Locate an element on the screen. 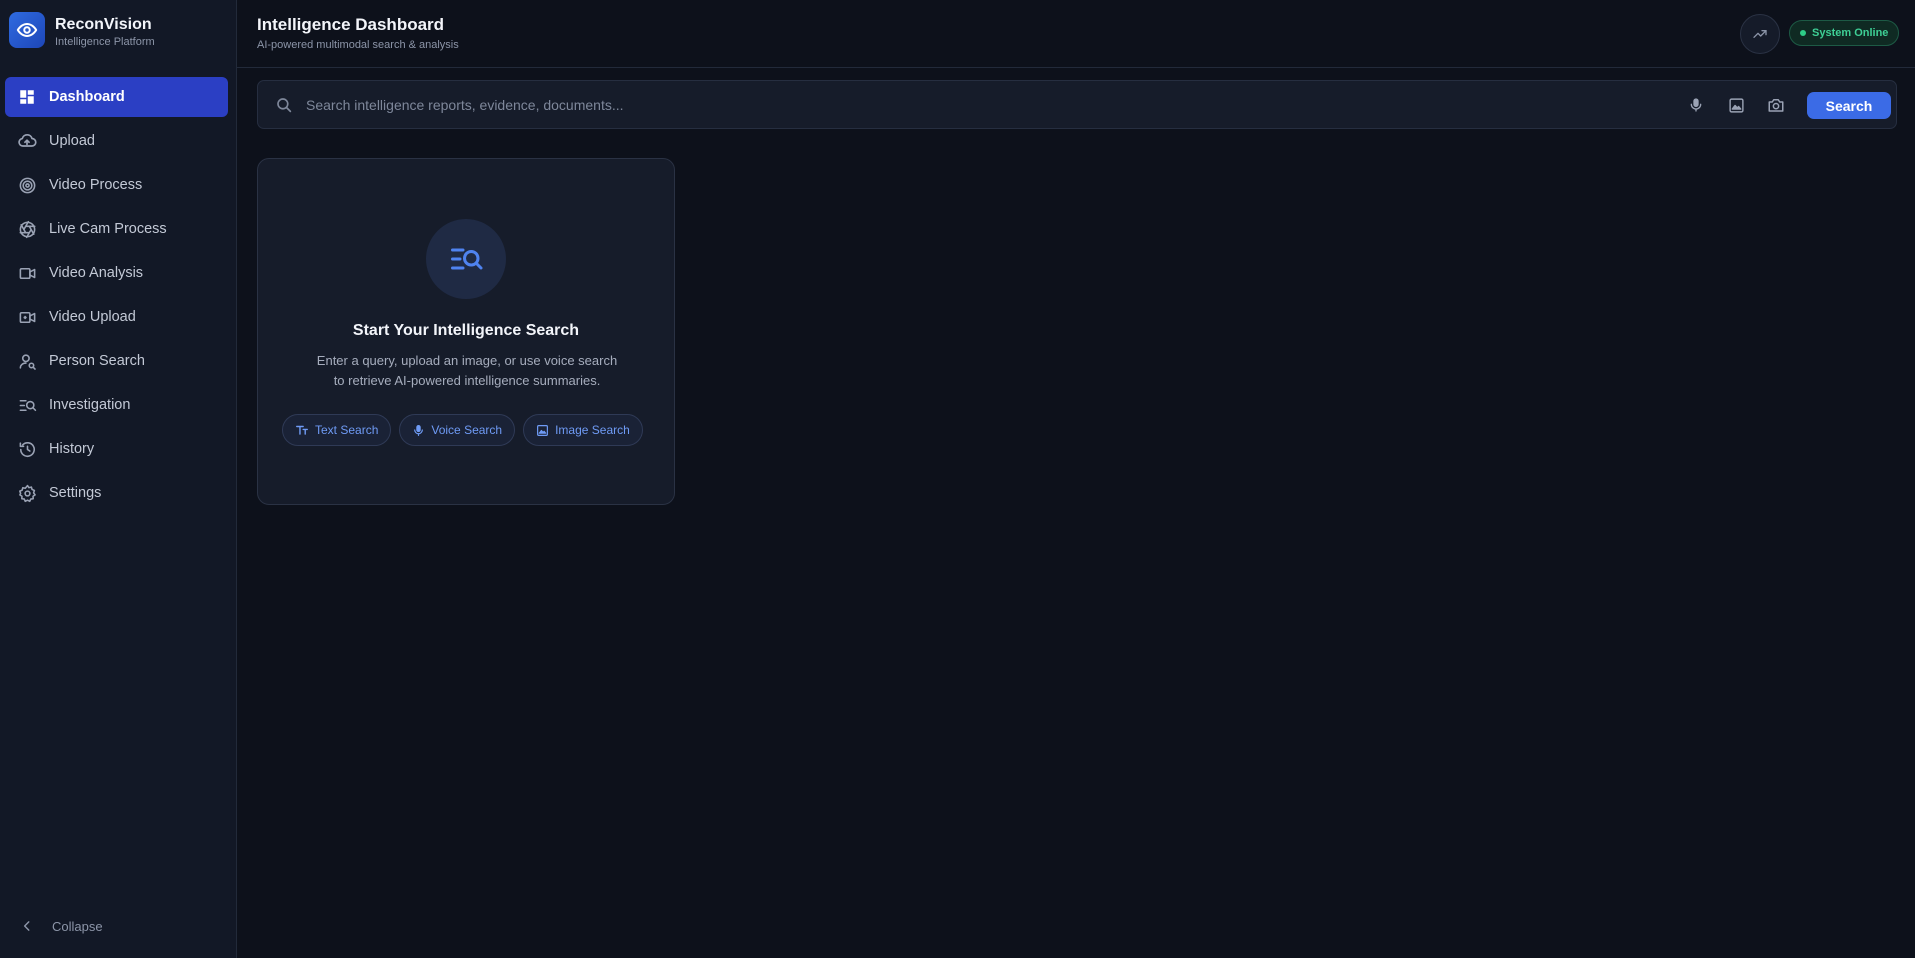  sidebar-item-label: Person Search is located at coordinates (97, 361).